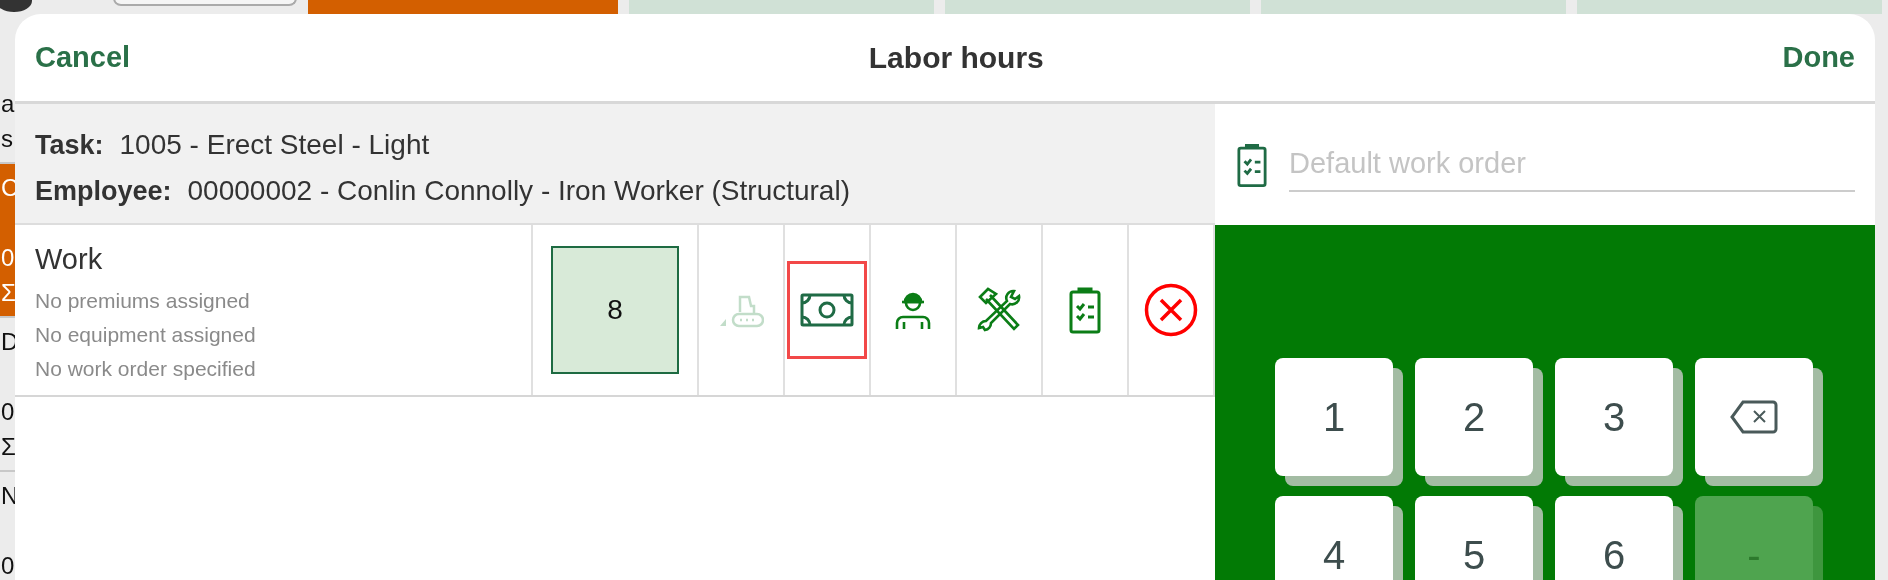  I want to click on field-label: Employee:, so click(103, 191).